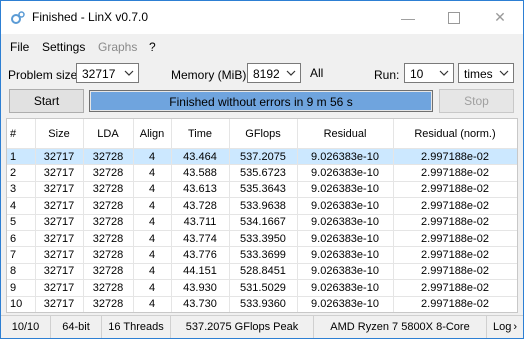 The height and width of the screenshot is (339, 524). Describe the element at coordinates (200, 304) in the screenshot. I see `table-cell: 43.730` at that location.